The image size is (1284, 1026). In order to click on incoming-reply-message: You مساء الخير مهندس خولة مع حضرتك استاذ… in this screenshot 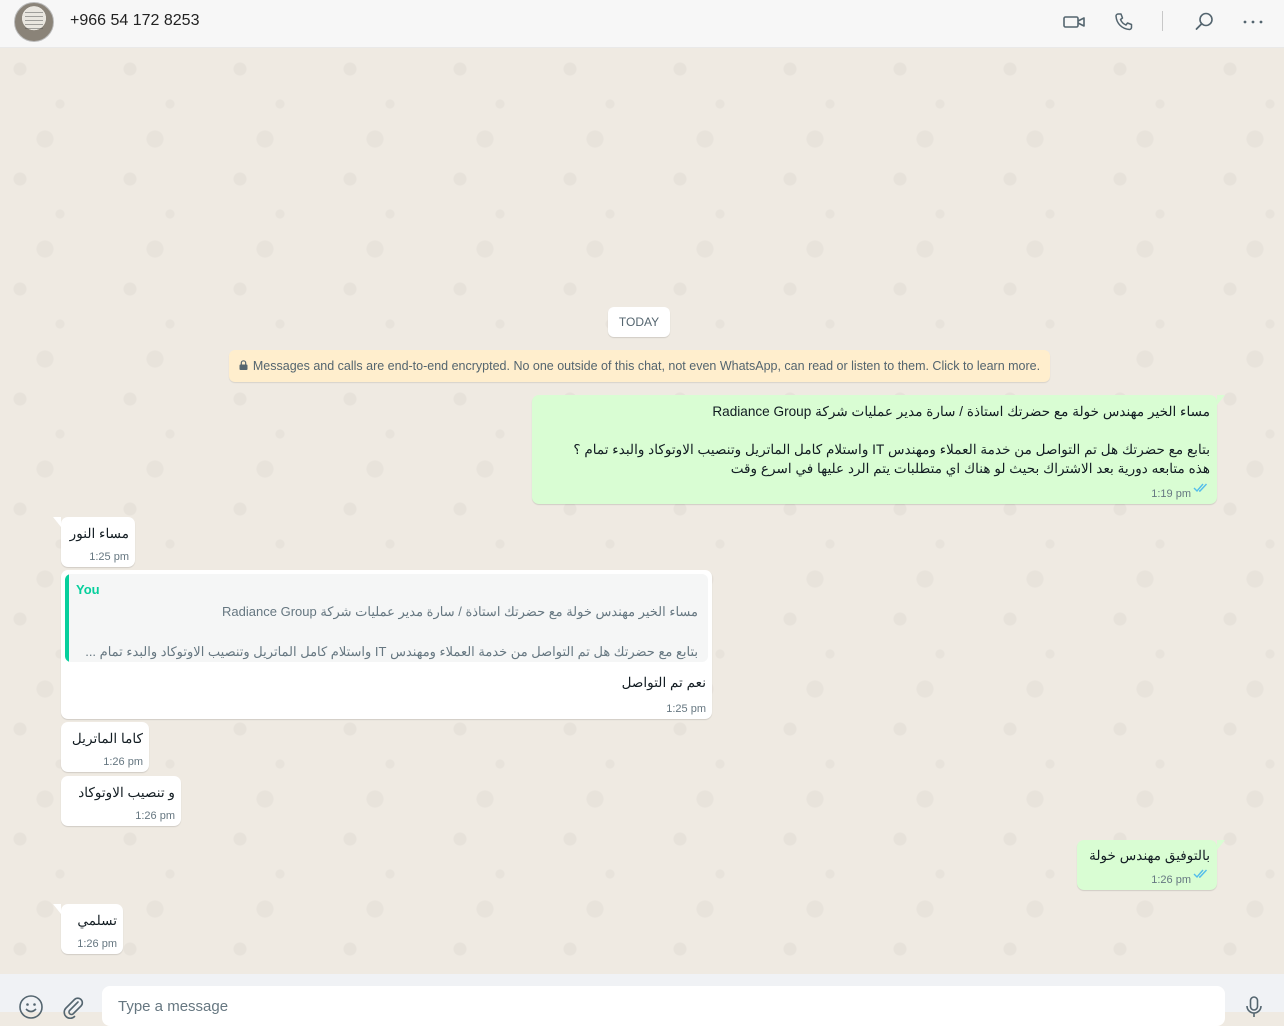, I will do `click(386, 644)`.